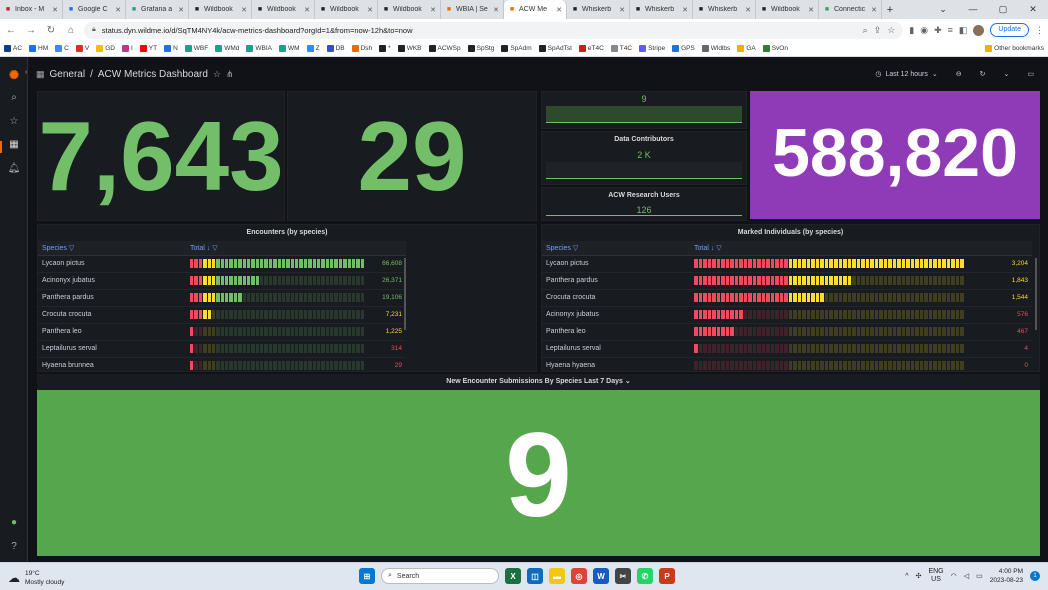 The image size is (1048, 590). I want to click on tab-search-icon: ⌄, so click(943, 9).